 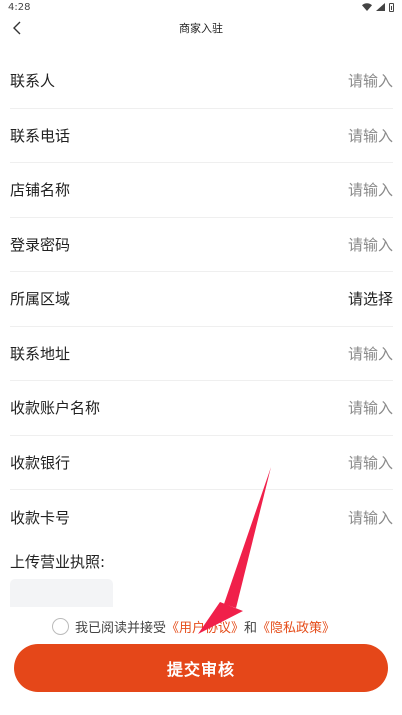 I want to click on form-row-contact-name: 联系人 请输入, so click(x=201, y=81).